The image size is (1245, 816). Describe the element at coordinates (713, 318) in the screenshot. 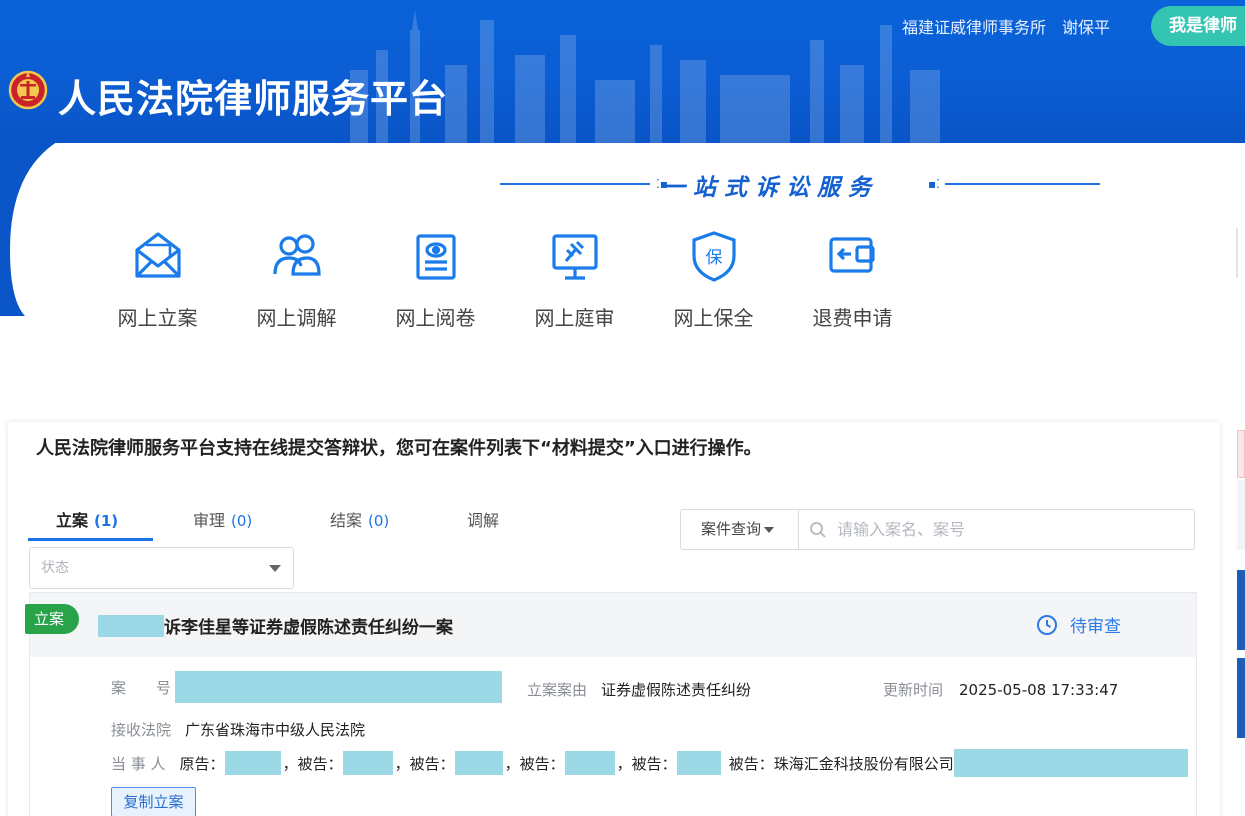

I see `service-label: 网上保全` at that location.